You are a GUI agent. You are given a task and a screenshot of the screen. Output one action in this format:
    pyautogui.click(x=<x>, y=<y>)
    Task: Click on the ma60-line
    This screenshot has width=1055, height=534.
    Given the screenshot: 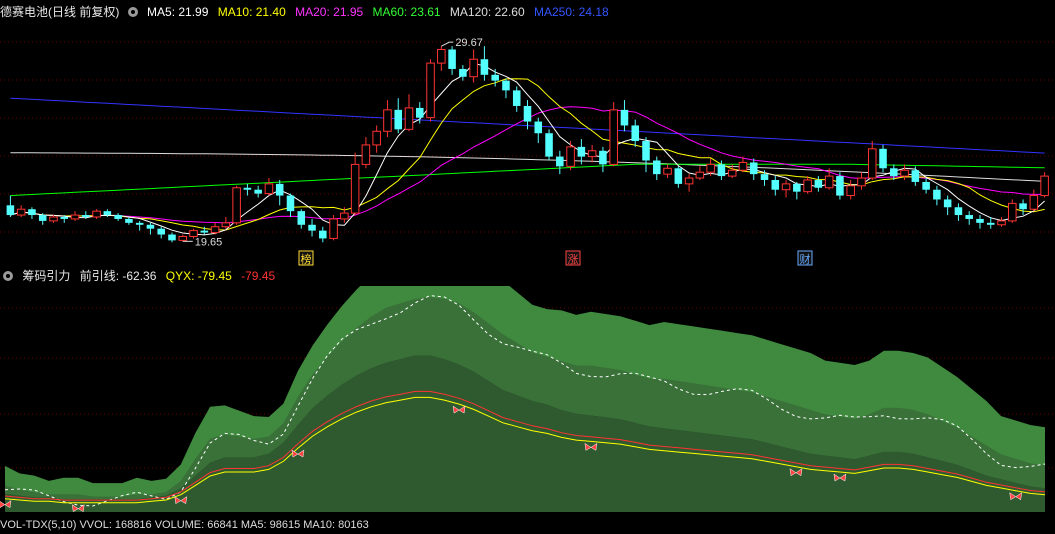 What is the action you would take?
    pyautogui.click(x=527, y=180)
    